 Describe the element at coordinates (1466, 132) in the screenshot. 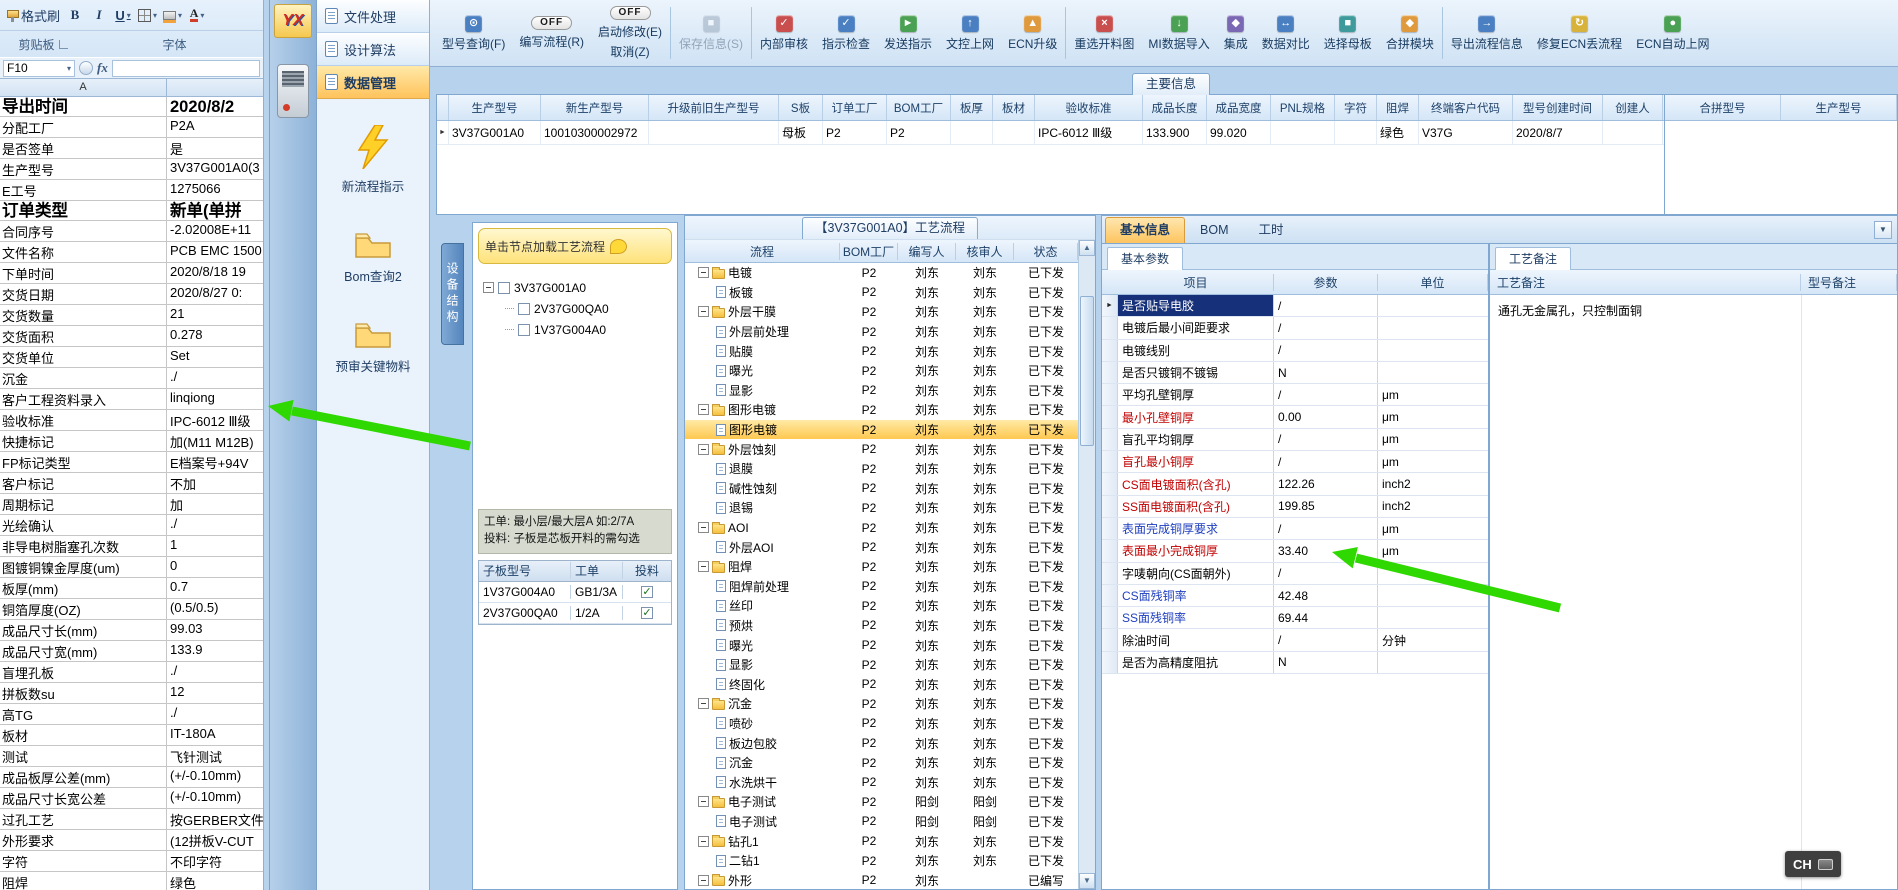

I see `grid-cell: V37G` at that location.